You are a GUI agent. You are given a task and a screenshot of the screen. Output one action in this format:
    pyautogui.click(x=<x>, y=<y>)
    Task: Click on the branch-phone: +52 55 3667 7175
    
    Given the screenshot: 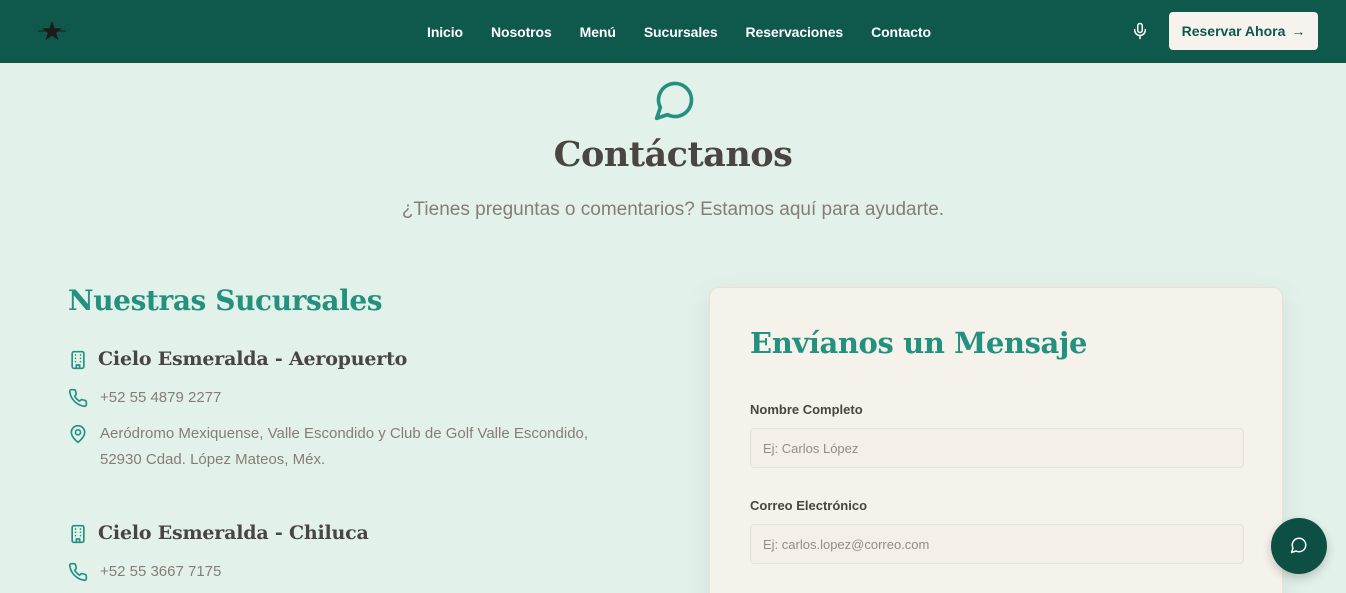 What is the action you would take?
    pyautogui.click(x=160, y=572)
    